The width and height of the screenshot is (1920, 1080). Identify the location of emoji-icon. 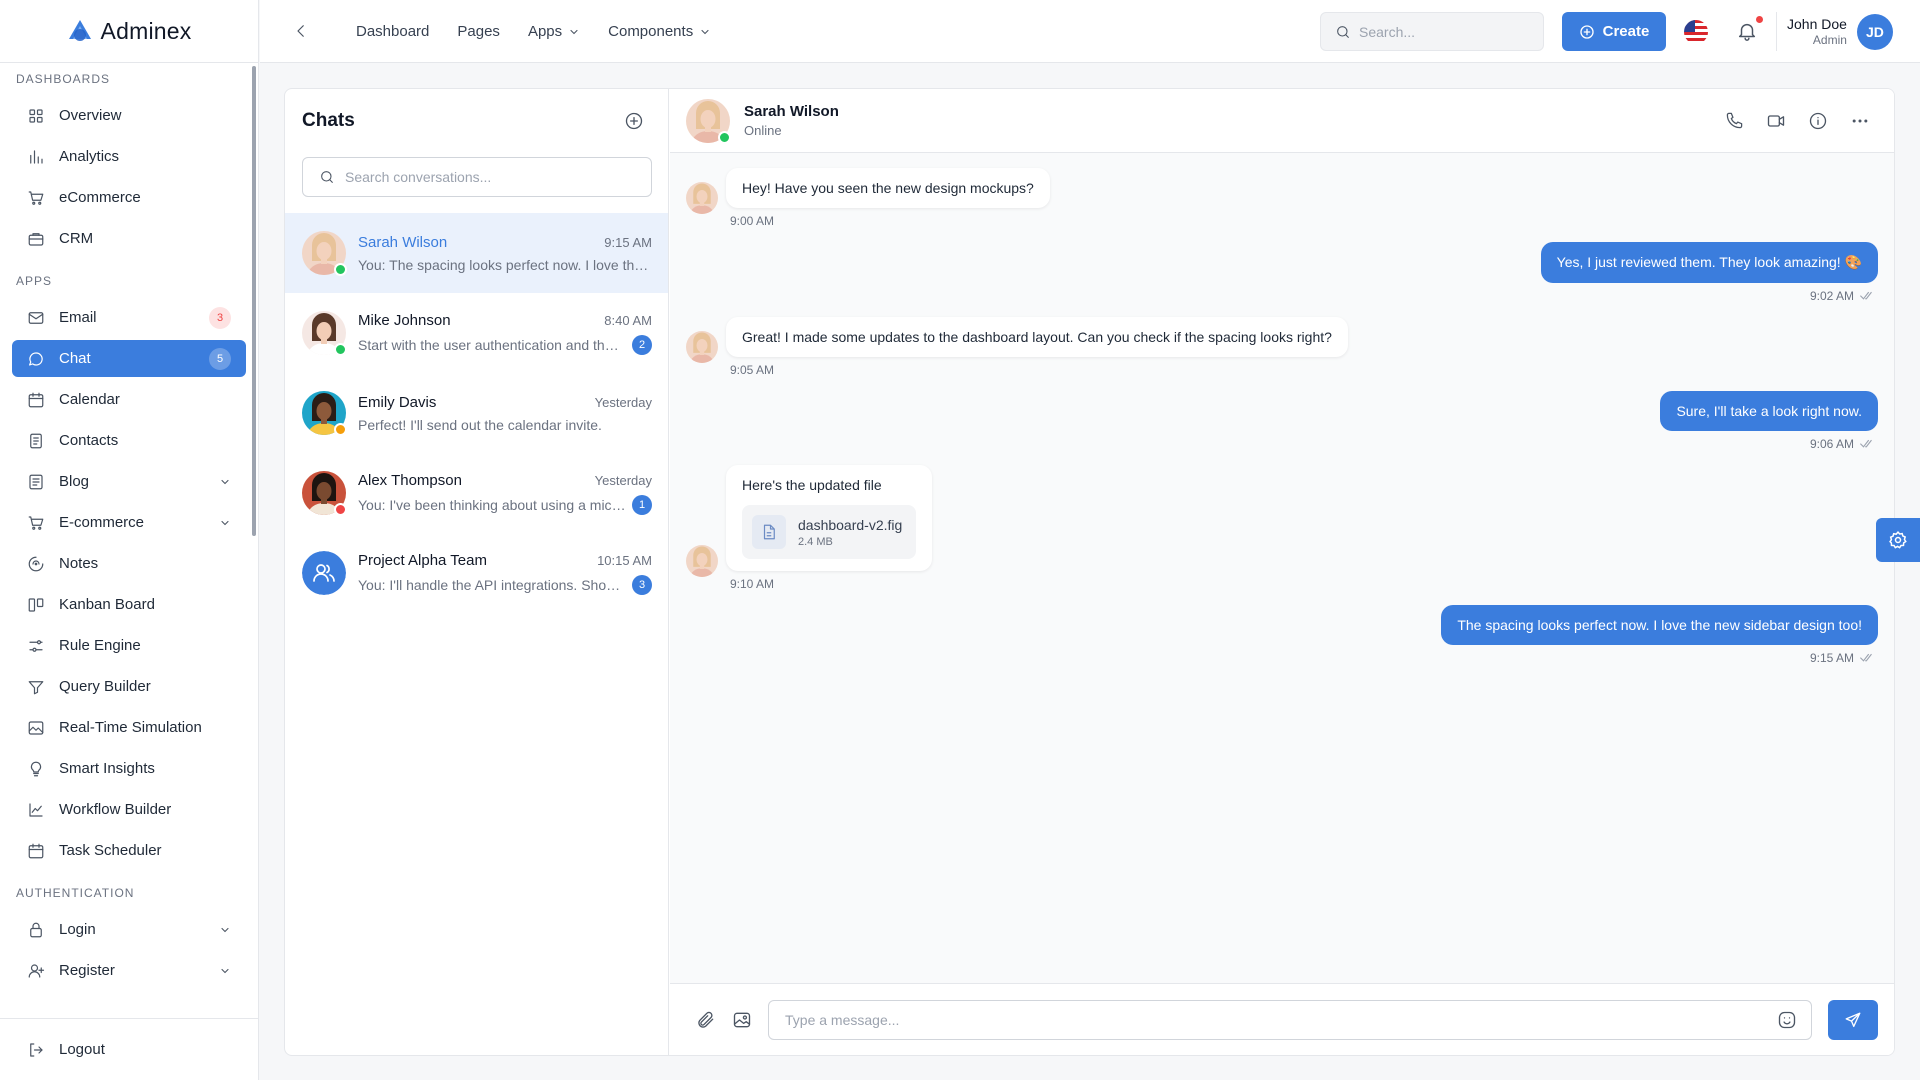
(1787, 1020).